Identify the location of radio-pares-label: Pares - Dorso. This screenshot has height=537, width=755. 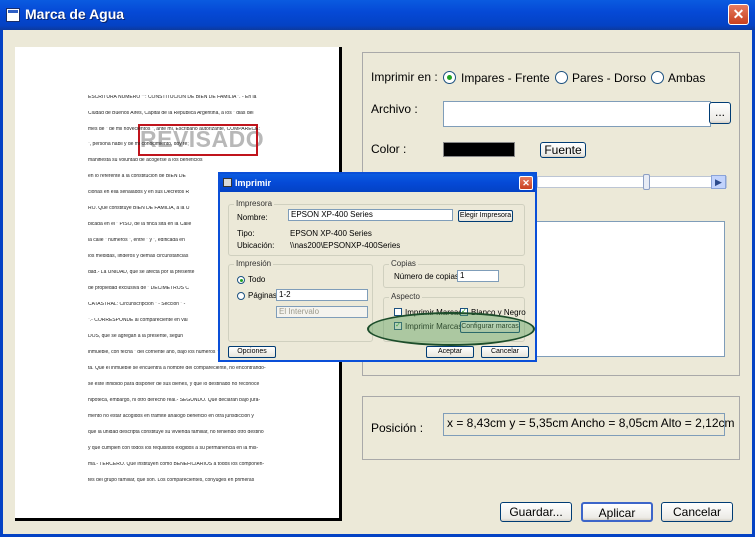
(609, 78).